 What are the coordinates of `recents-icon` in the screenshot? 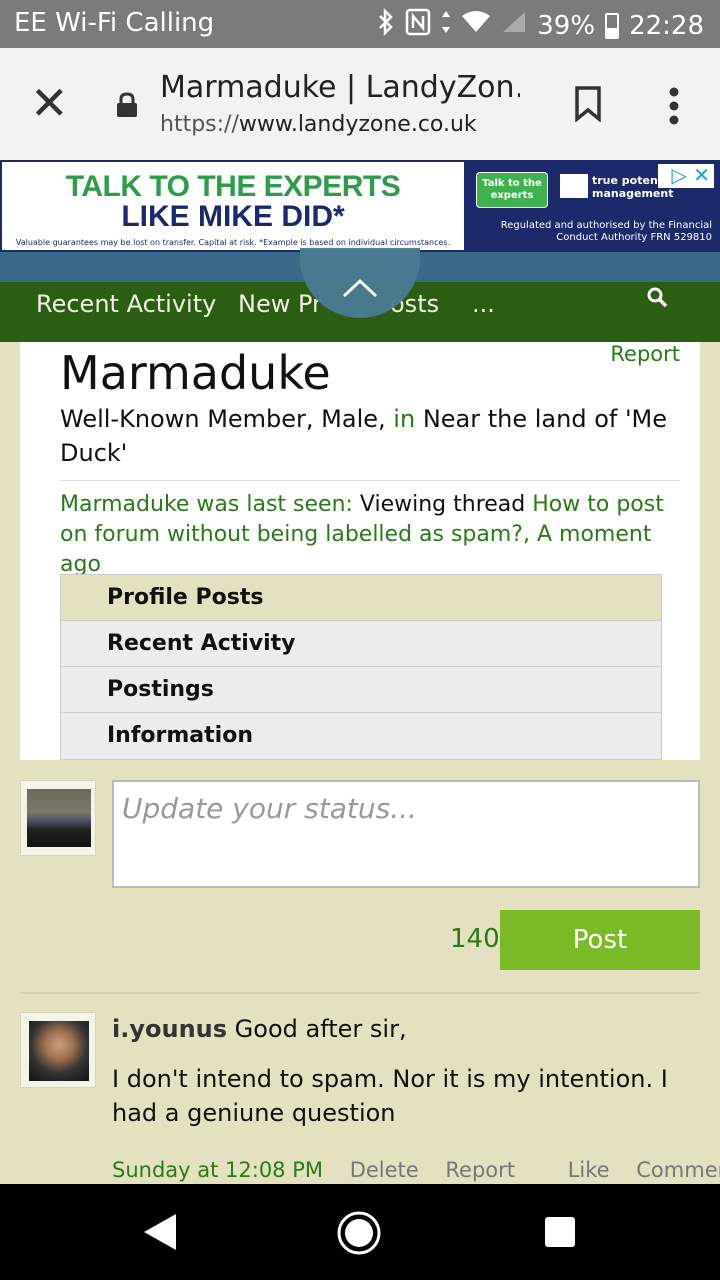 It's located at (560, 1232).